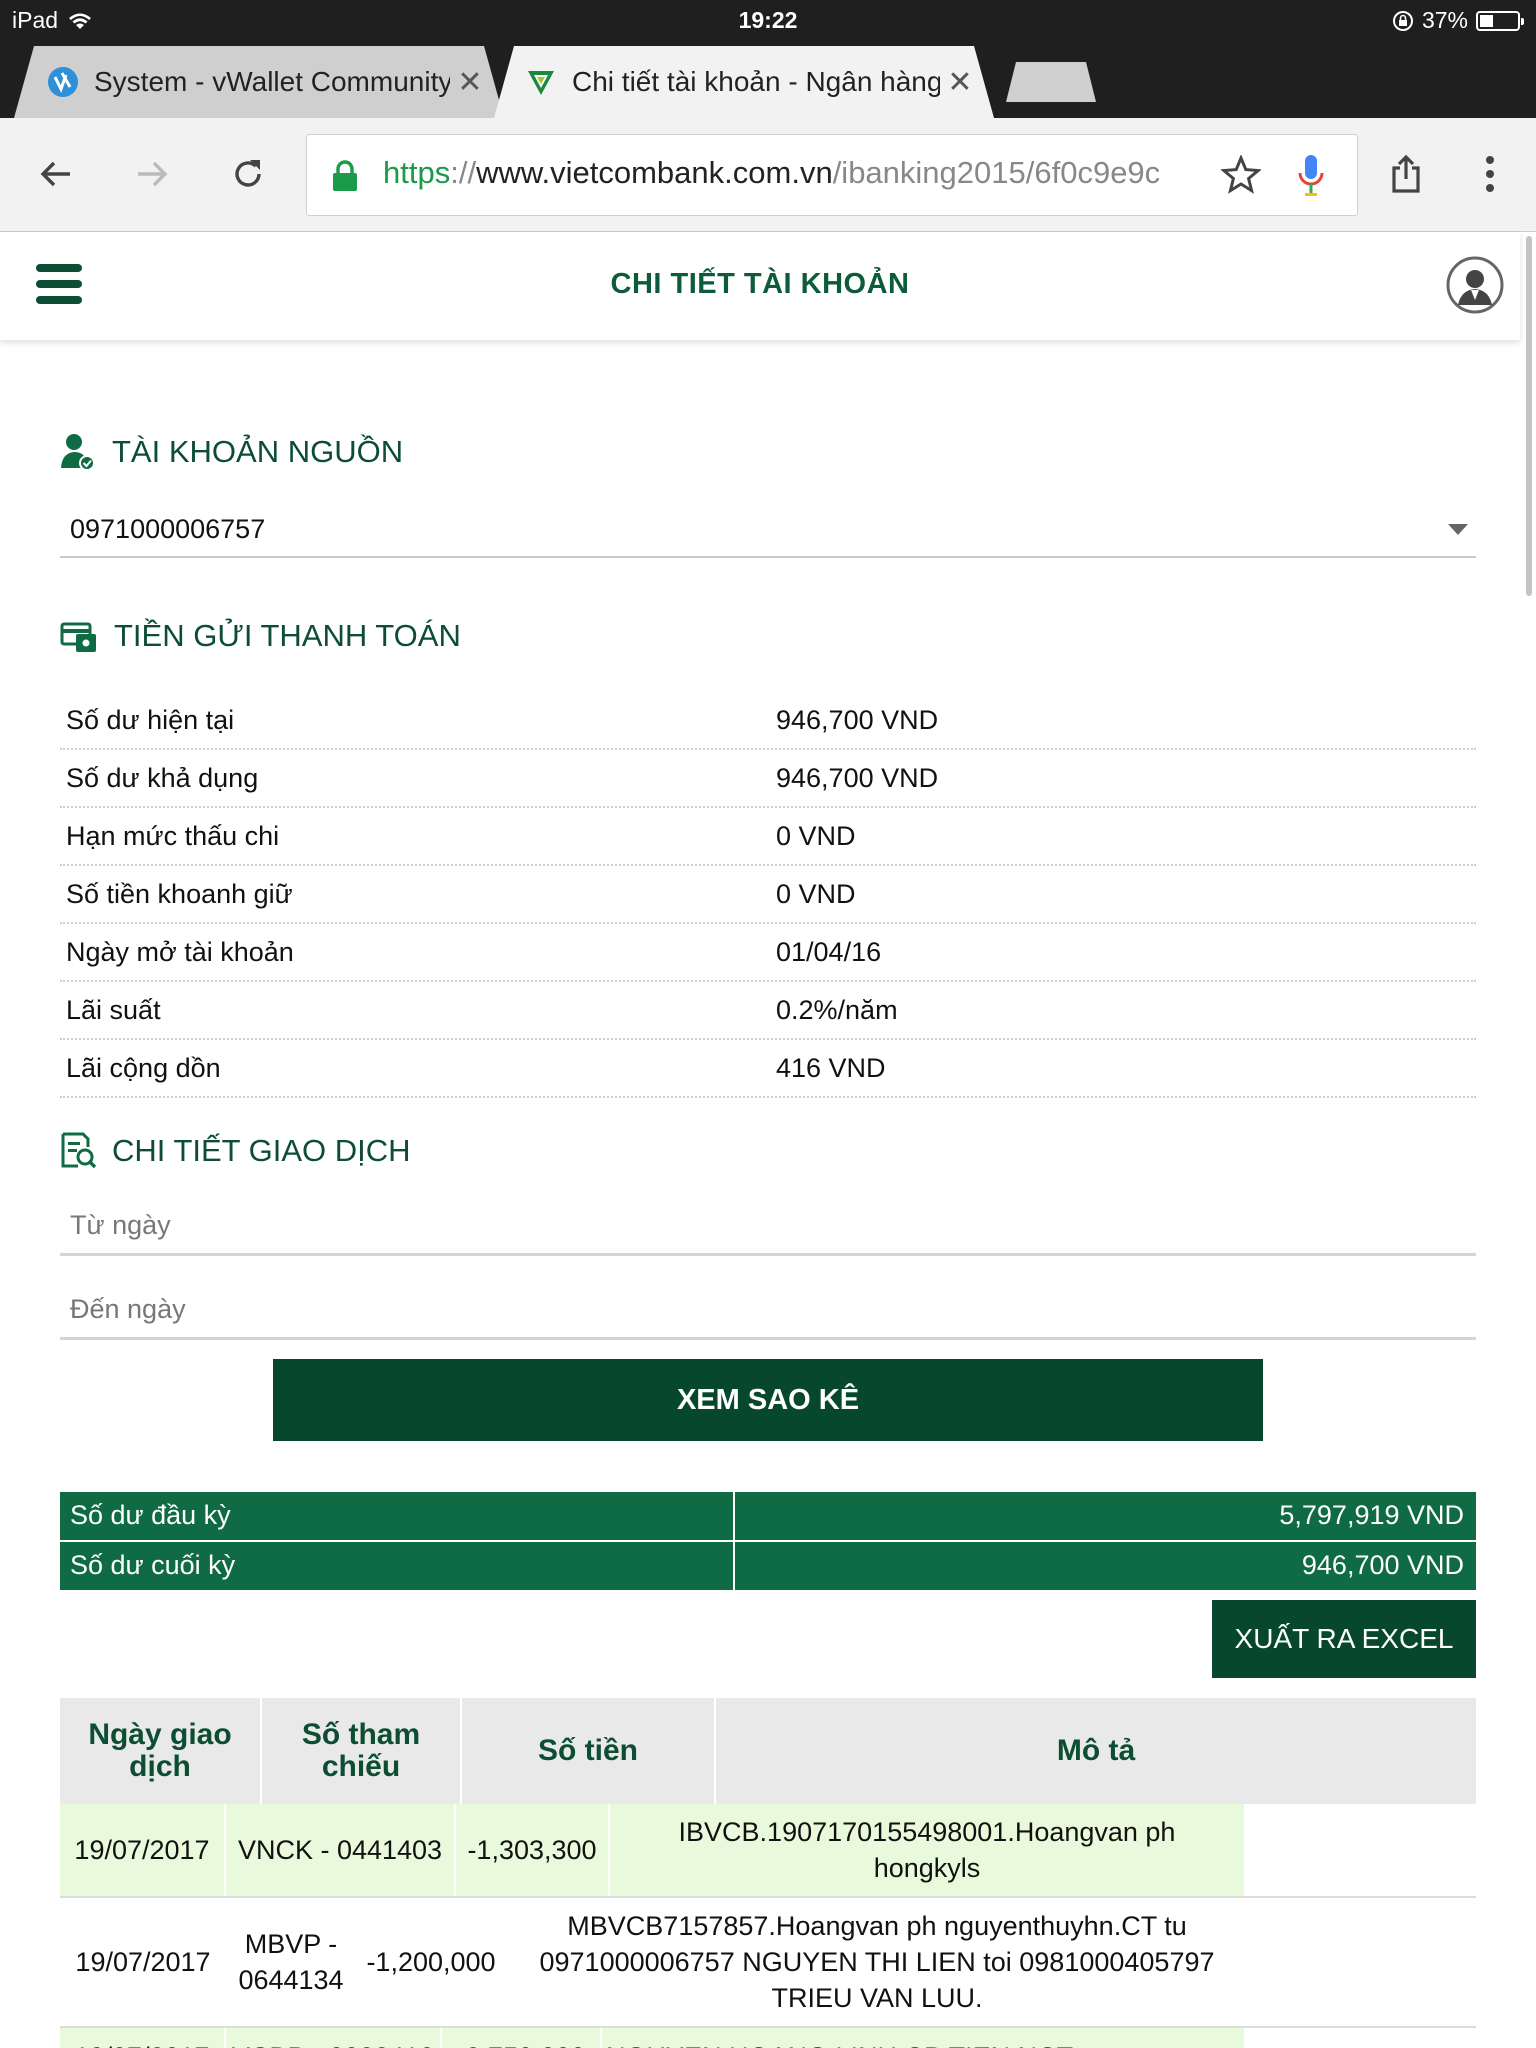 This screenshot has height=2048, width=1536. I want to click on info-row: Lãi suất 0.2%/năm, so click(768, 1011).